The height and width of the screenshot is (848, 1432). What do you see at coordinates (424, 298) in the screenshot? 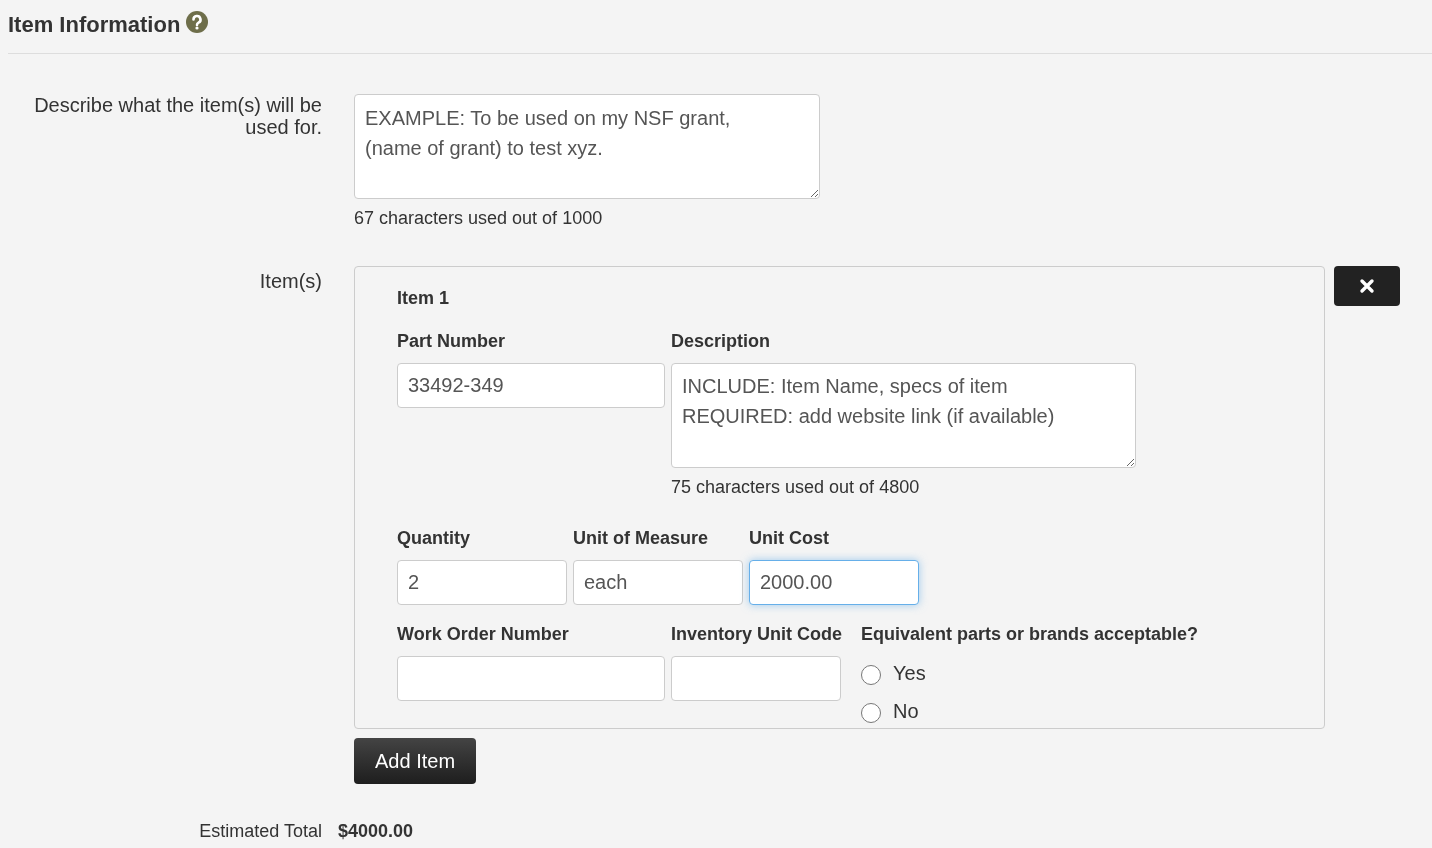
I see `field-label: Item 1` at bounding box center [424, 298].